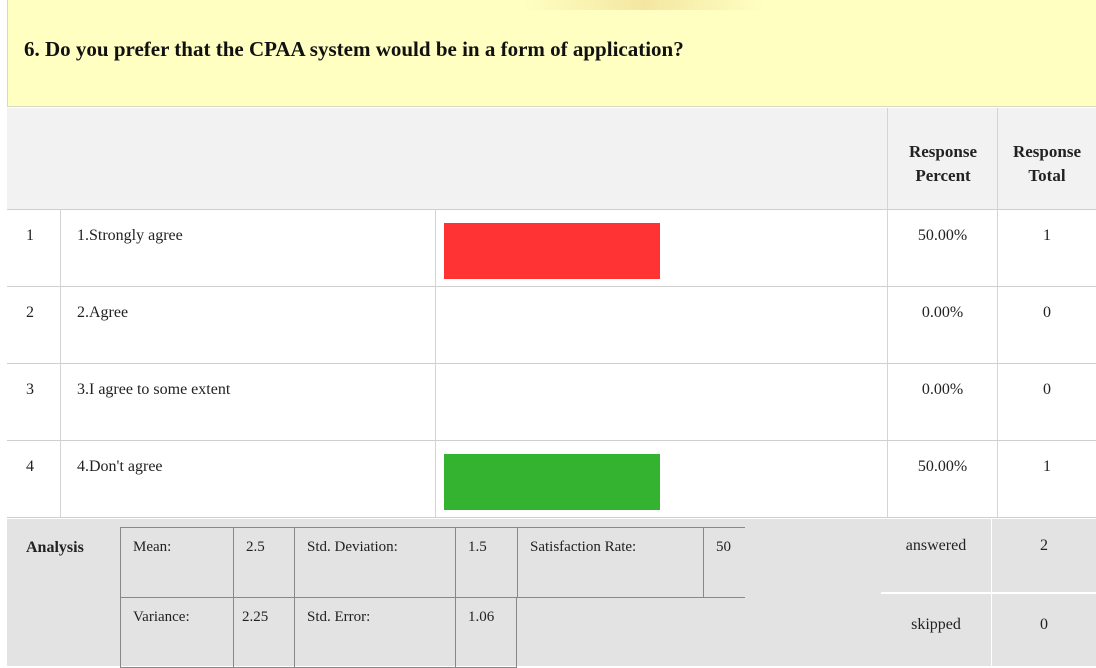 The width and height of the screenshot is (1096, 668). Describe the element at coordinates (103, 312) in the screenshot. I see `answer-label: 2.Agree` at that location.